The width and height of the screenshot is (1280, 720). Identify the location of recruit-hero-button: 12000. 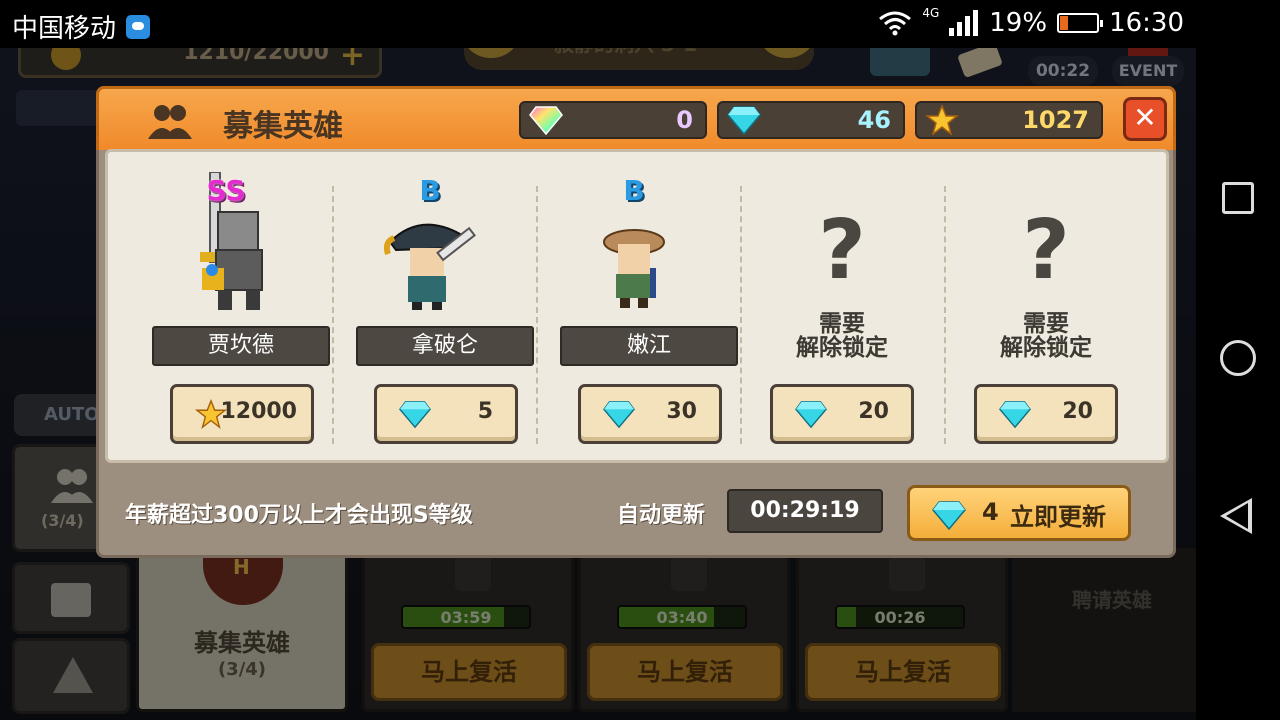
(242, 414).